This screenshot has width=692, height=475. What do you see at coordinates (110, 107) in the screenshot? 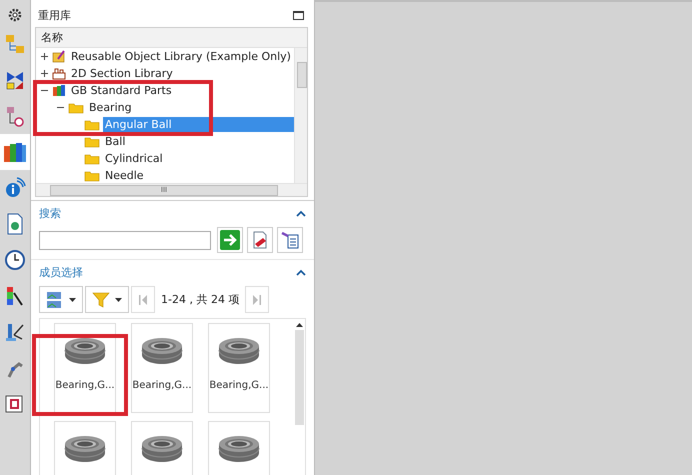
I see `tree-item: Bearing` at bounding box center [110, 107].